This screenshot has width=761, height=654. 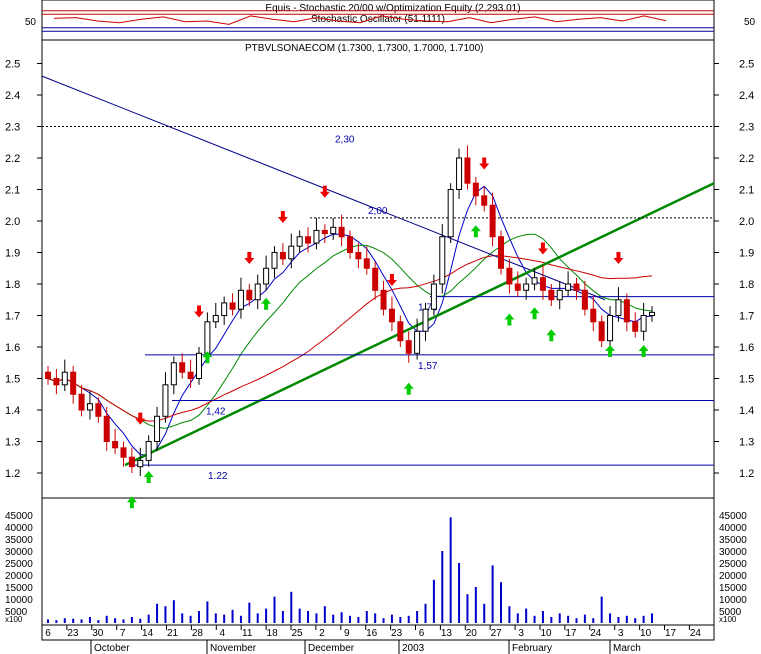 I want to click on volume-y-tick-right: 30000, so click(x=733, y=552).